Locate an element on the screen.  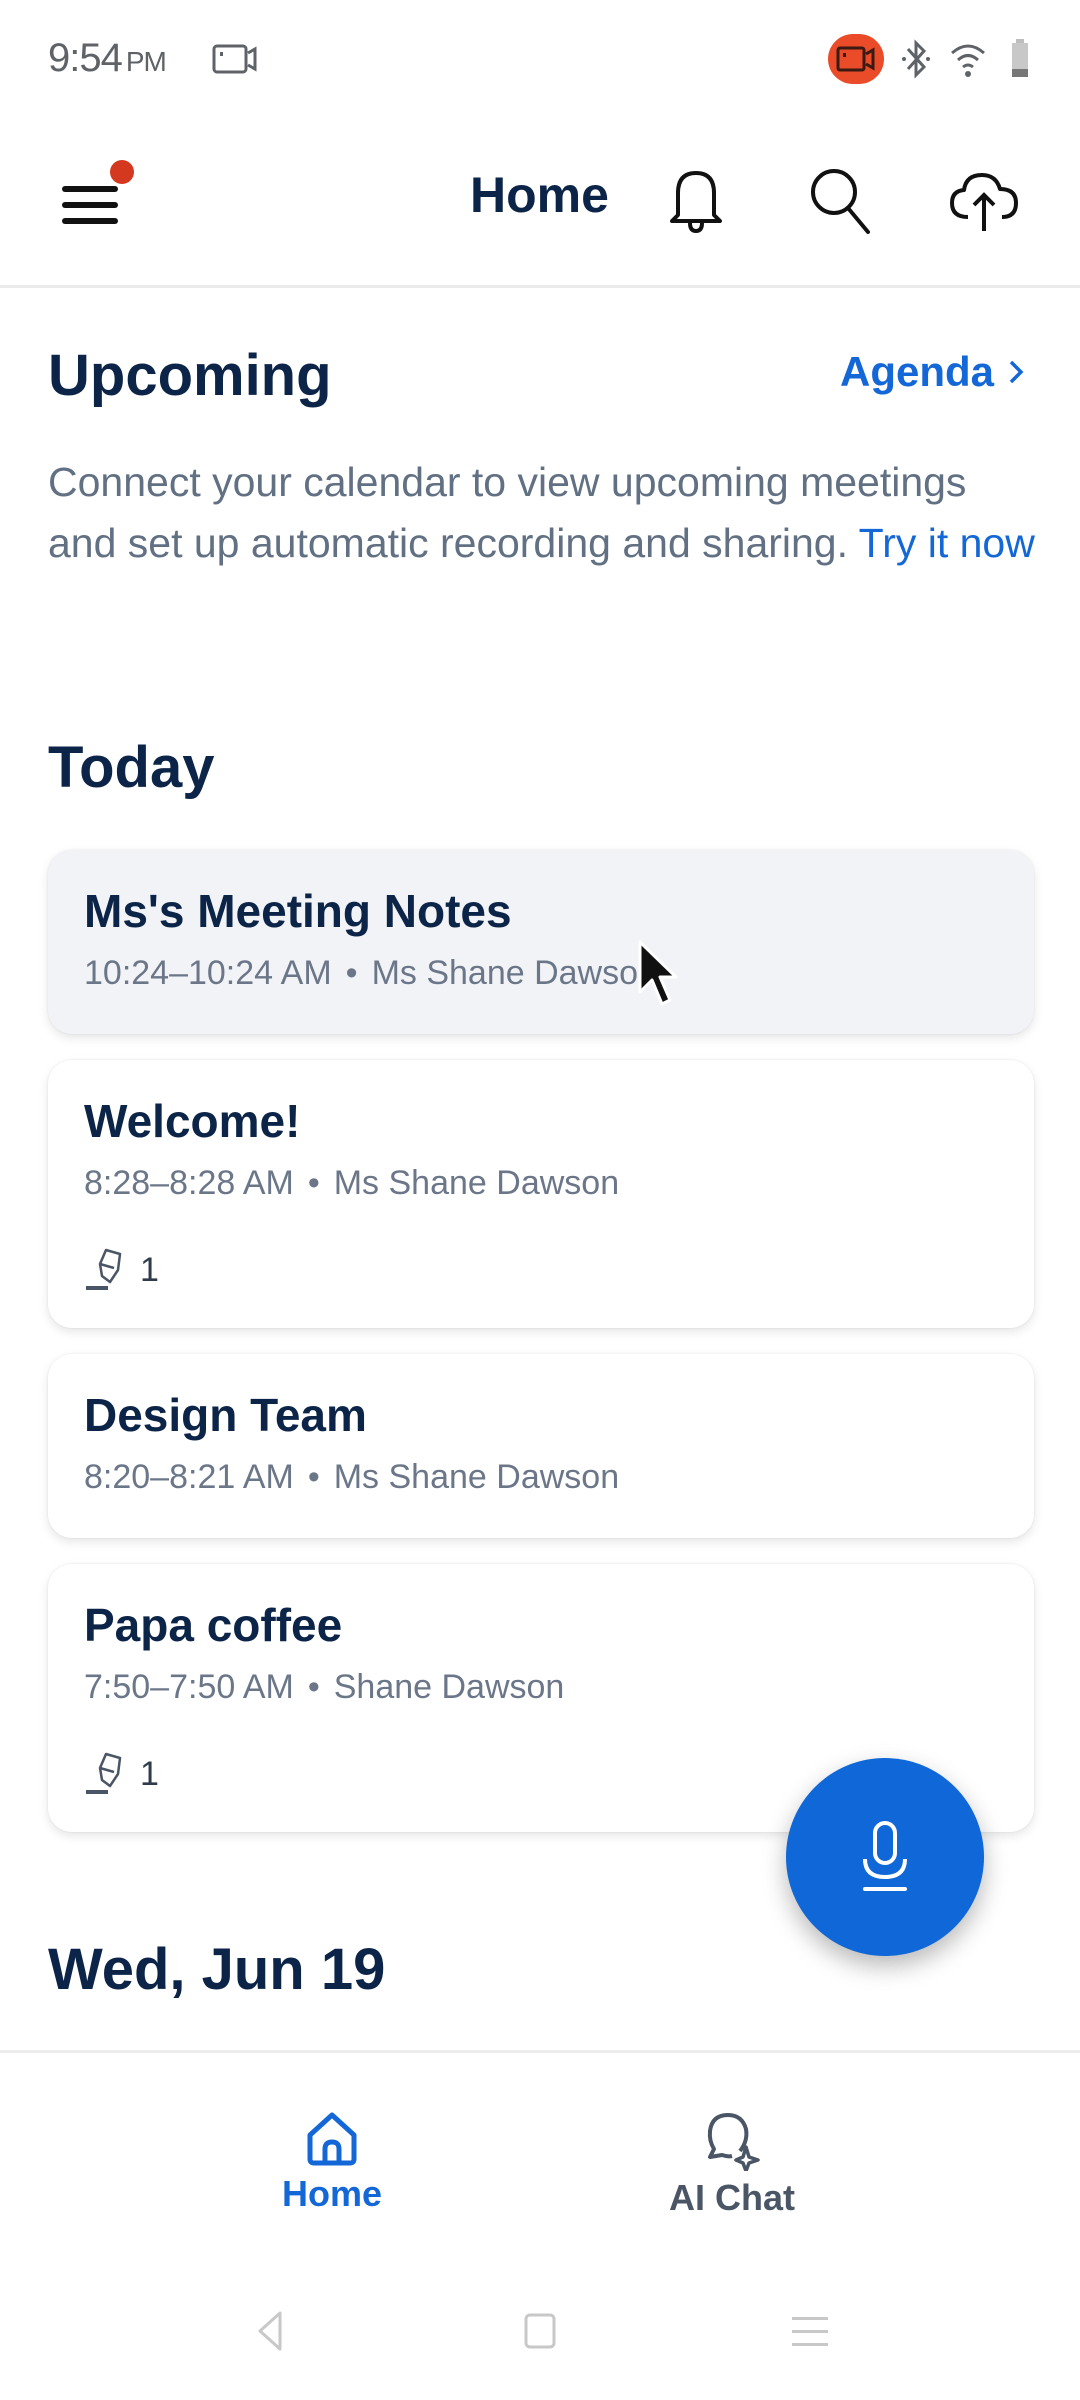
notifications-button is located at coordinates (696, 200).